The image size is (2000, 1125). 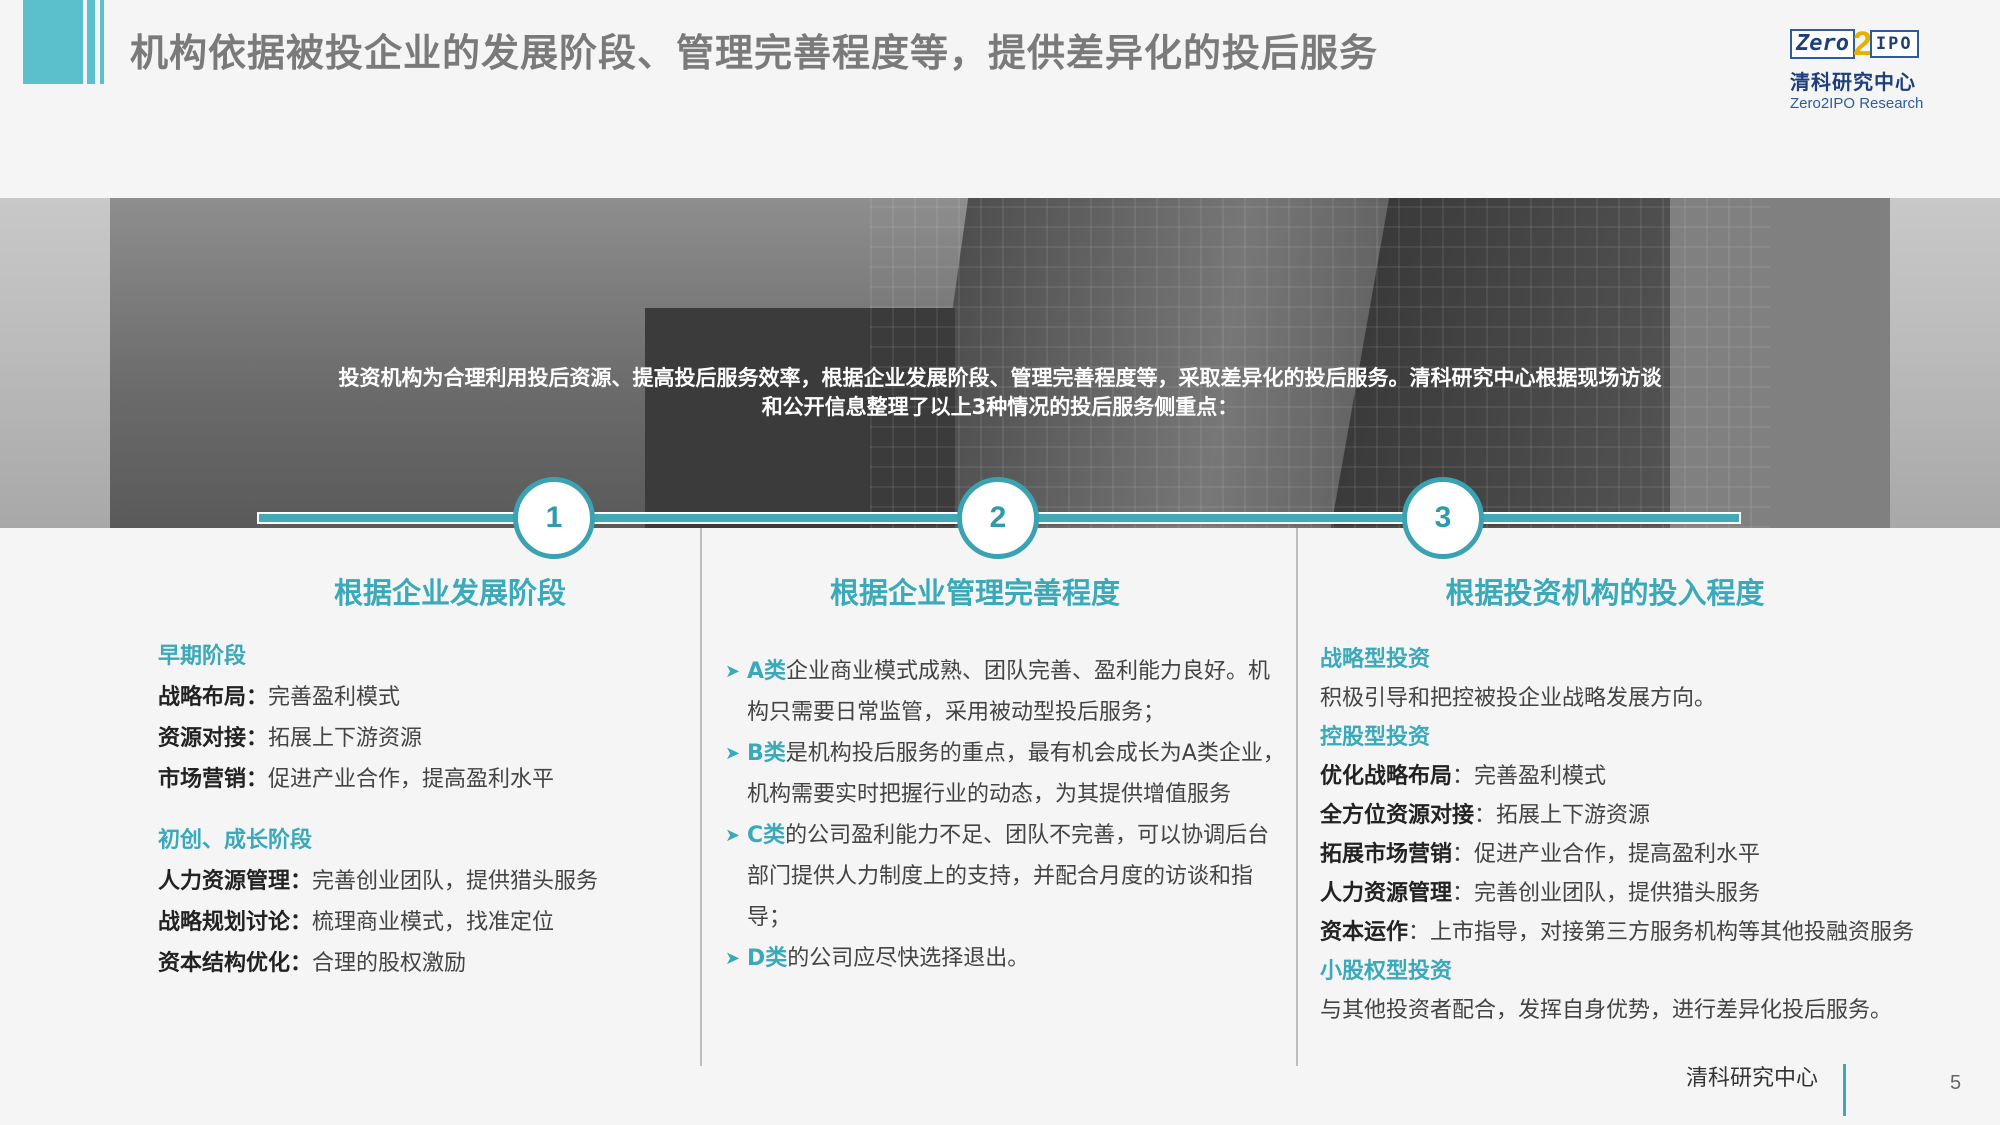 I want to click on list-item: 资本结构优化：合理的股权激励, so click(x=378, y=963).